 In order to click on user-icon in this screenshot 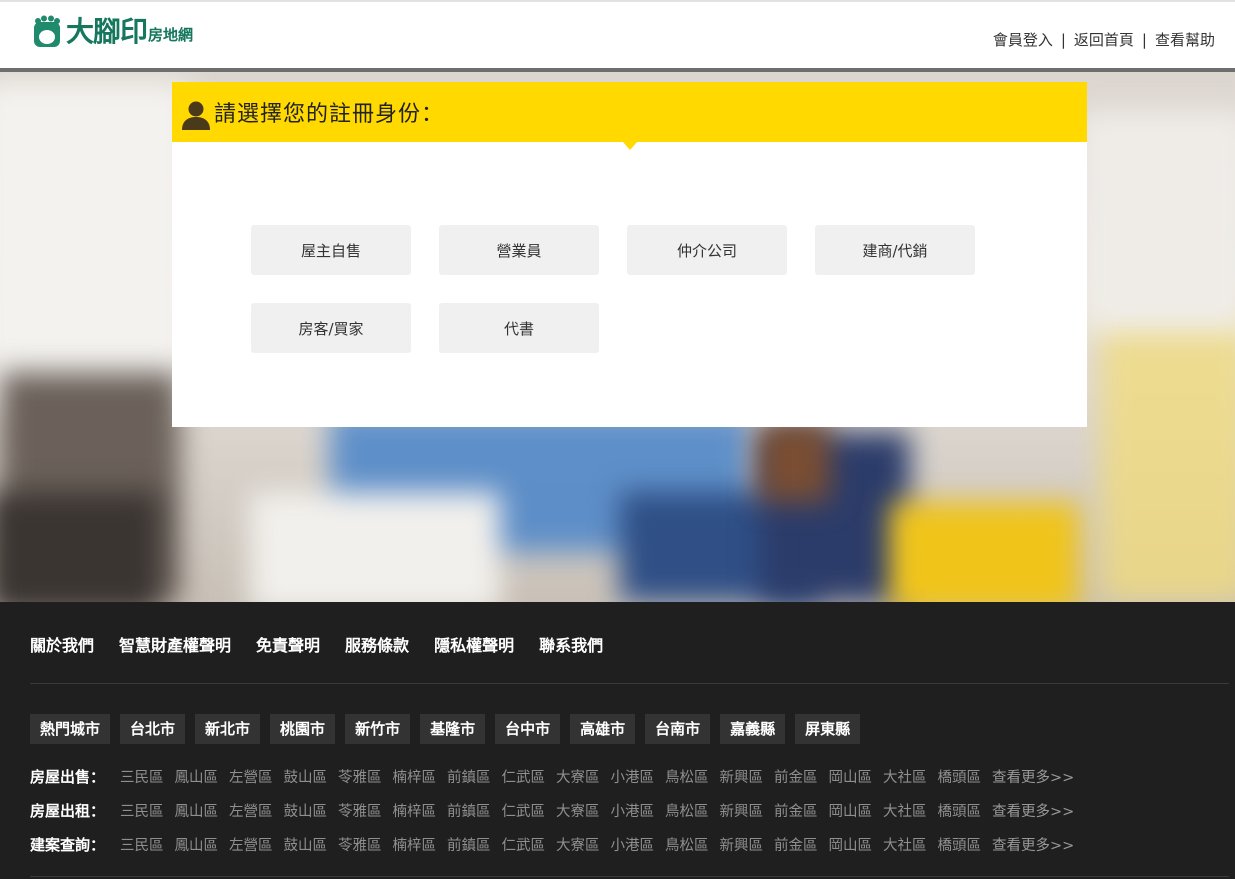, I will do `click(196, 115)`.